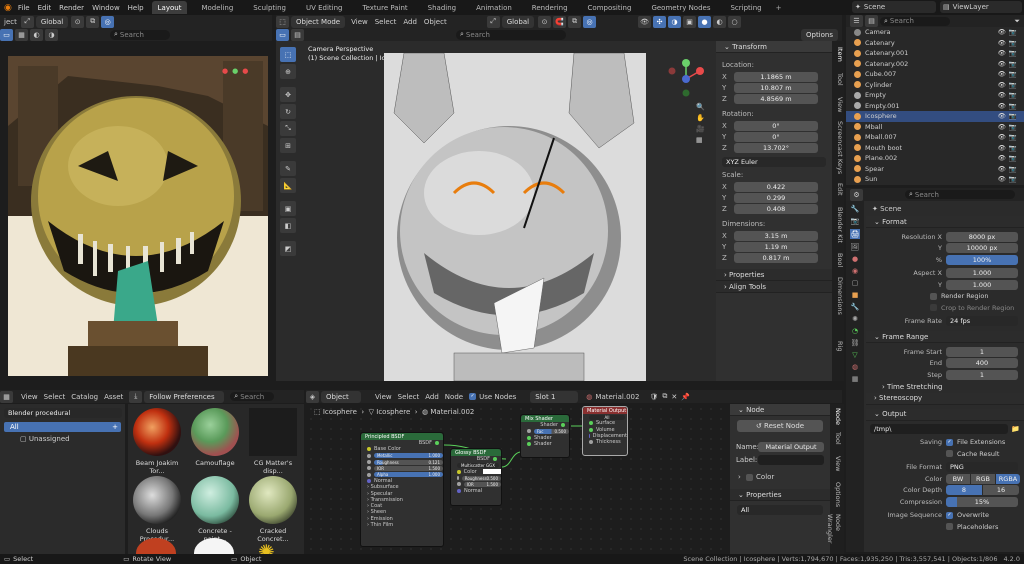  What do you see at coordinates (780, 495) in the screenshot?
I see `node-properties-header: ⌄ Properties` at bounding box center [780, 495].